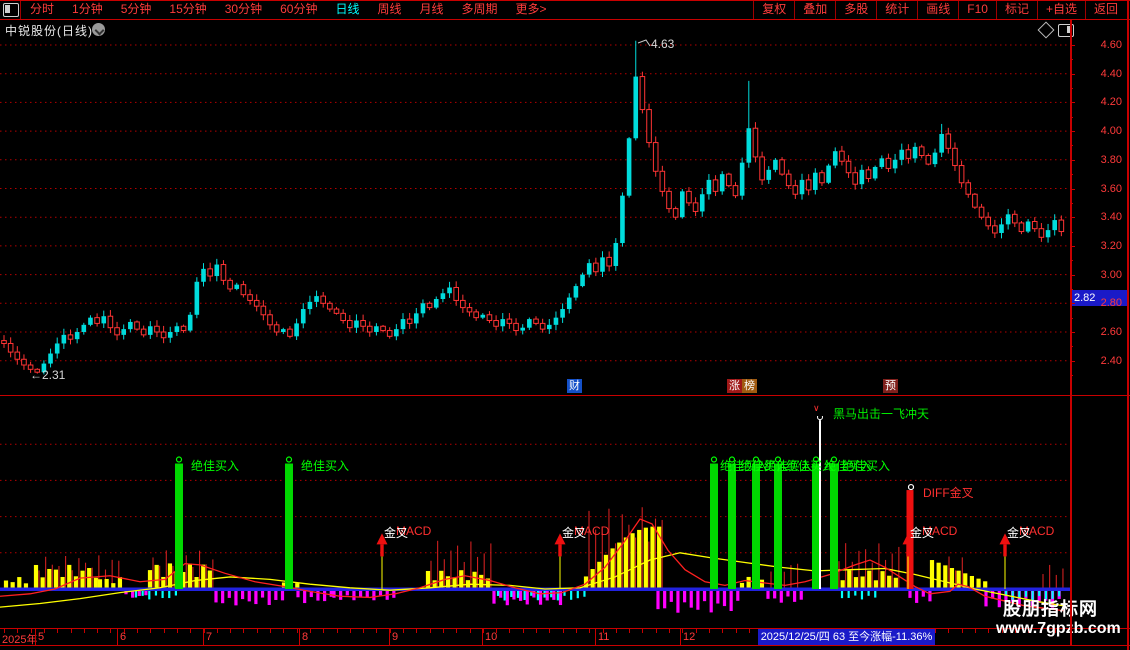 The image size is (1130, 650). What do you see at coordinates (1111, 360) in the screenshot?
I see `price-scale-label: 2.40` at bounding box center [1111, 360].